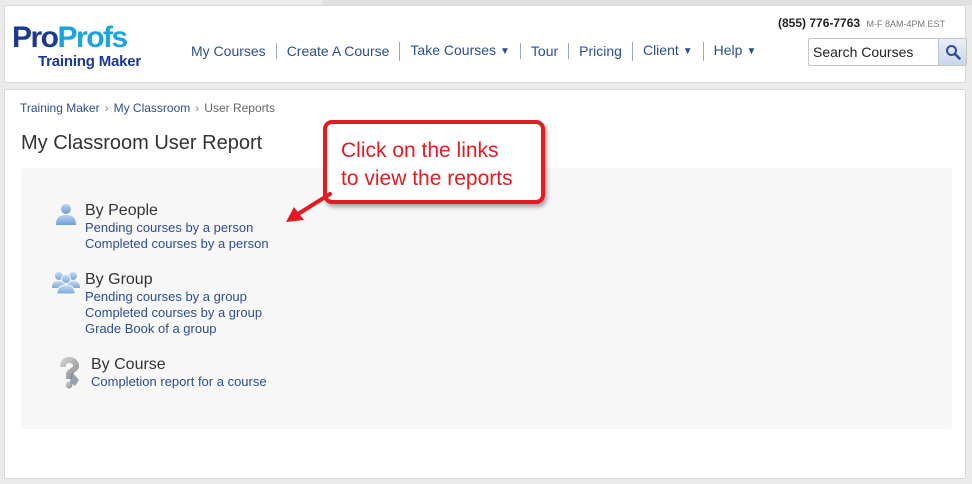 The height and width of the screenshot is (484, 972). Describe the element at coordinates (179, 373) in the screenshot. I see `section-by-course: By Course Completion report for a course` at that location.